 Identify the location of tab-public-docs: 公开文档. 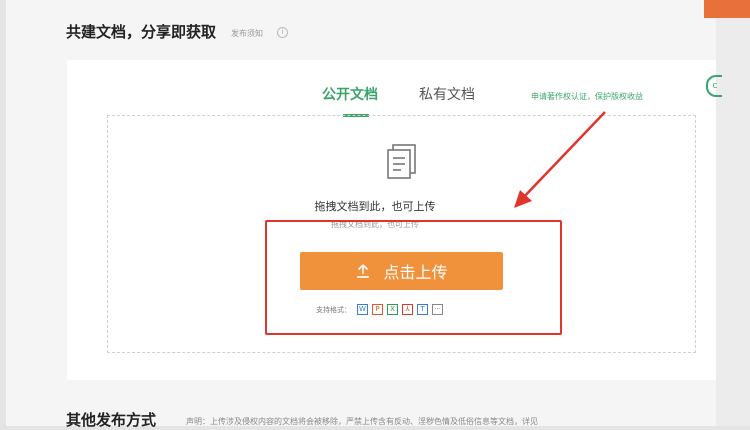
(350, 94).